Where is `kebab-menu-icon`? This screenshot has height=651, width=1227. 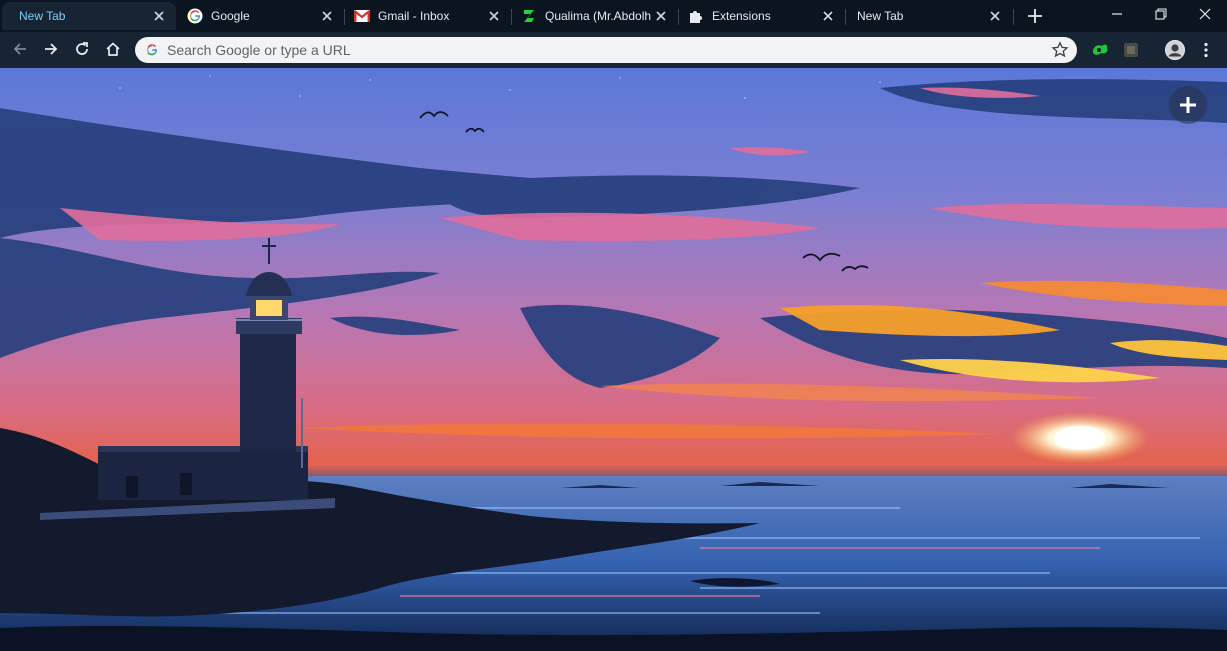 kebab-menu-icon is located at coordinates (1206, 50).